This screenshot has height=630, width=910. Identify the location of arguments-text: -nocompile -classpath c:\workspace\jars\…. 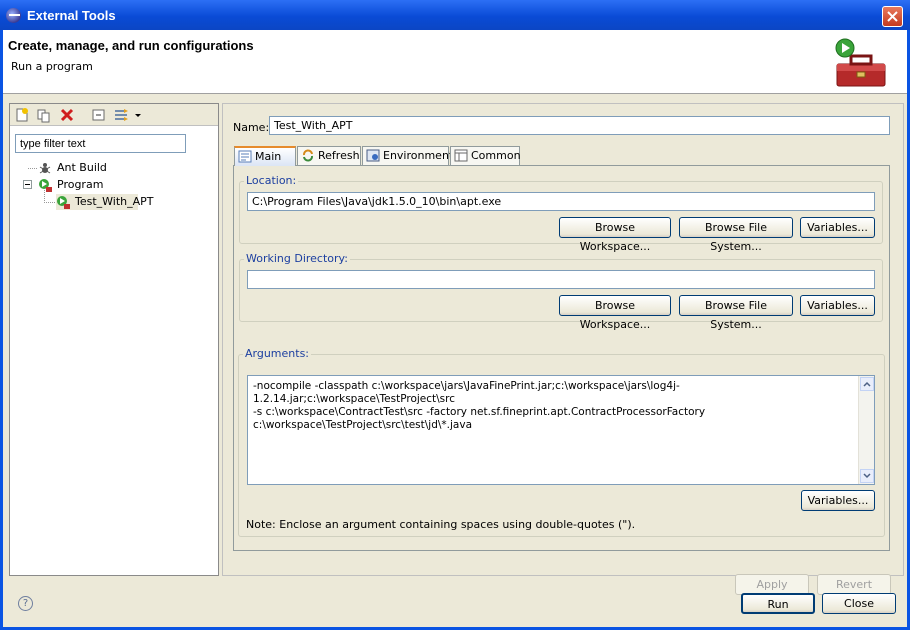
(479, 405).